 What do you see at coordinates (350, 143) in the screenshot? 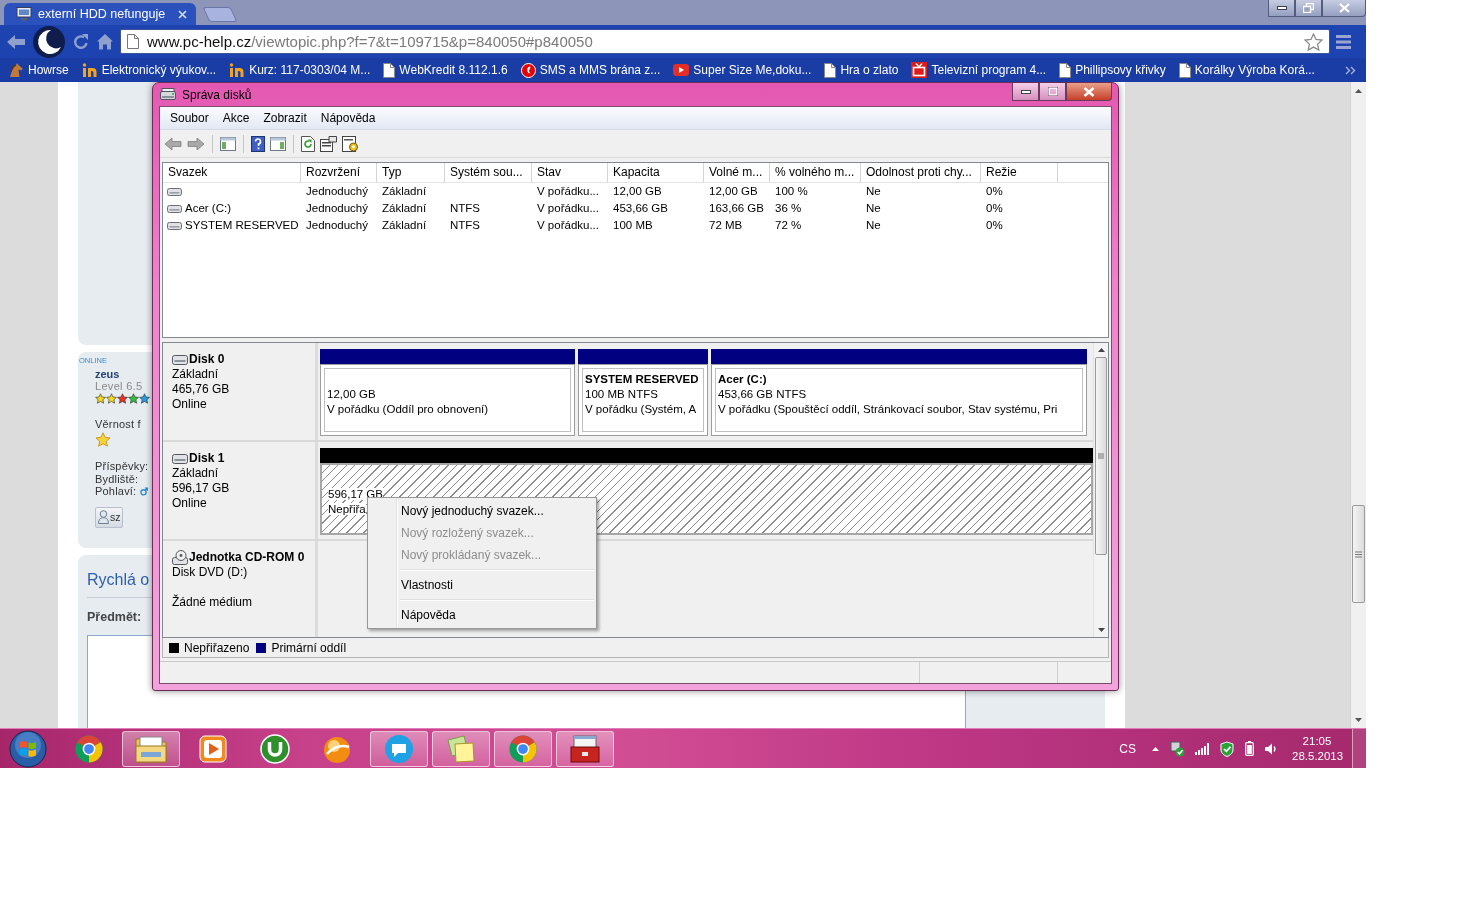
I see `gear-icon` at bounding box center [350, 143].